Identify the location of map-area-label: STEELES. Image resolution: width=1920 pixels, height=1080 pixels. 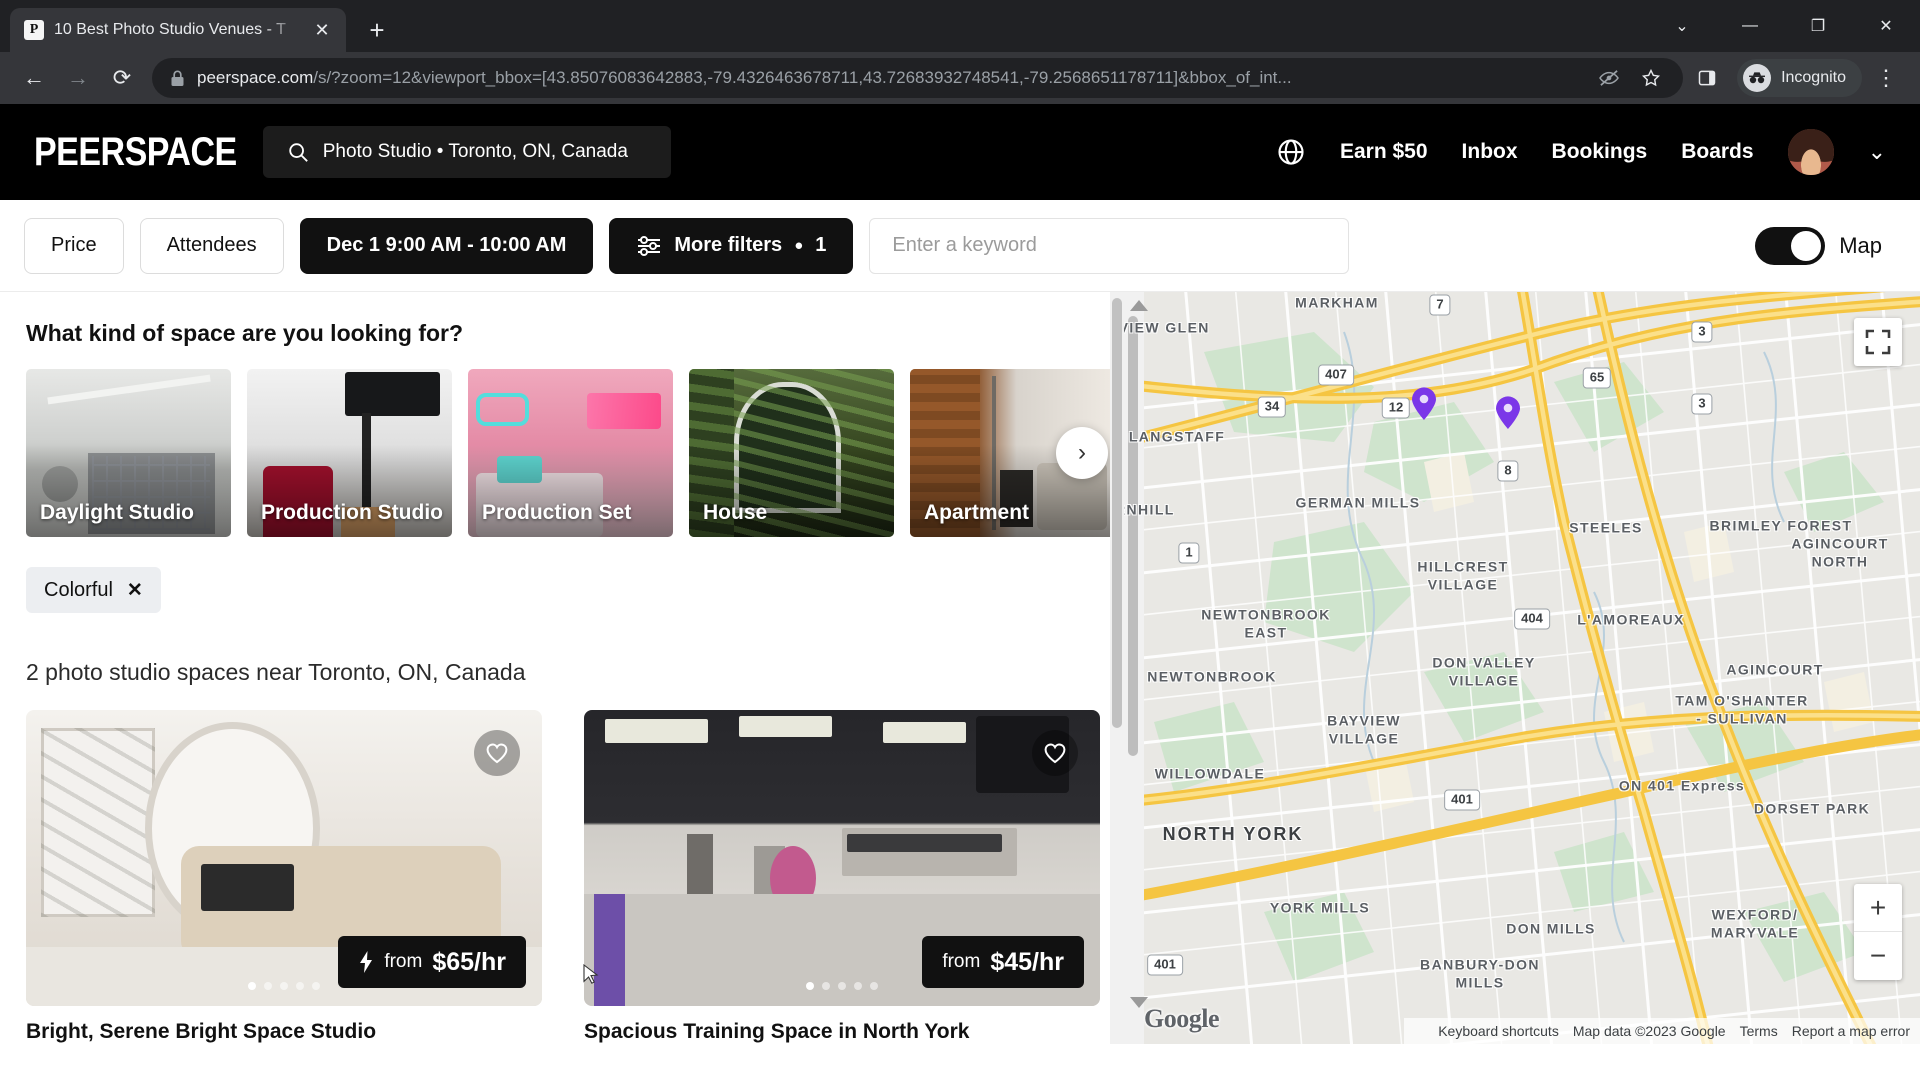
(1606, 527).